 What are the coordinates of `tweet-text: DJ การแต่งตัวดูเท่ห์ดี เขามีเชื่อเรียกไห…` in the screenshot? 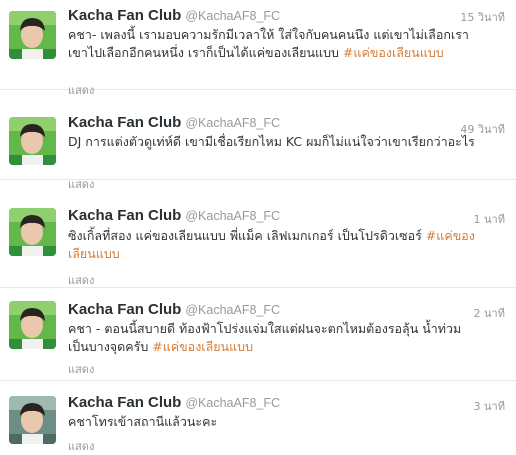 It's located at (273, 142).